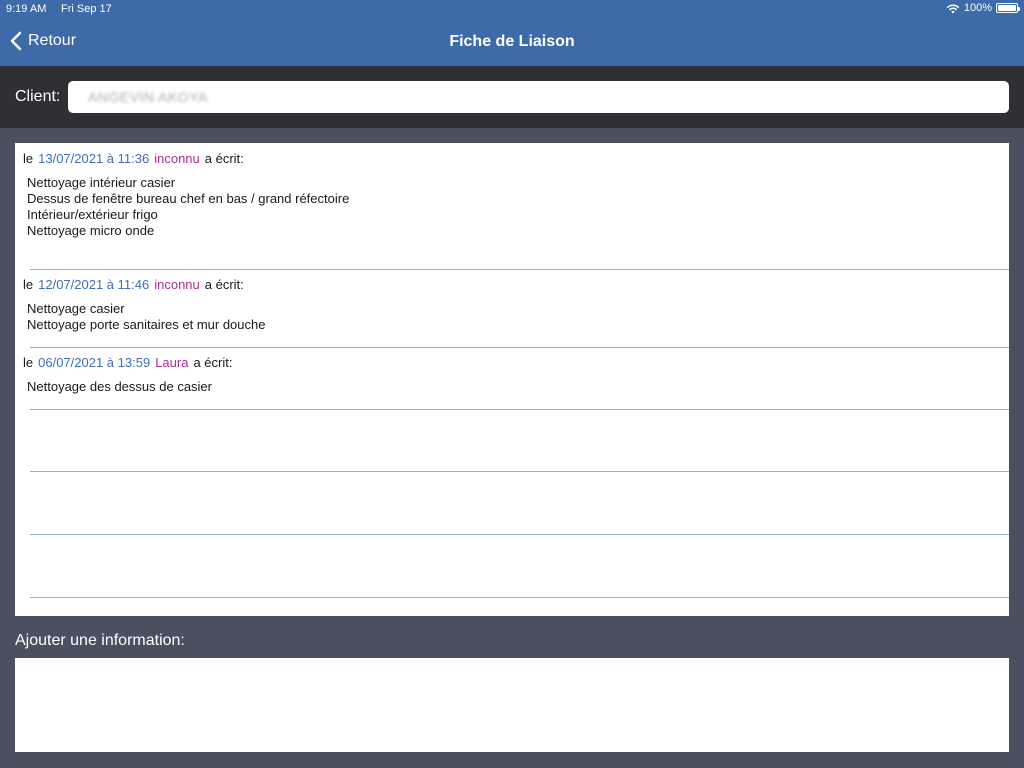 The height and width of the screenshot is (768, 1024). I want to click on entry-header: le 13/07/2021 à 11:36 inconnu a écrit:, so click(133, 158).